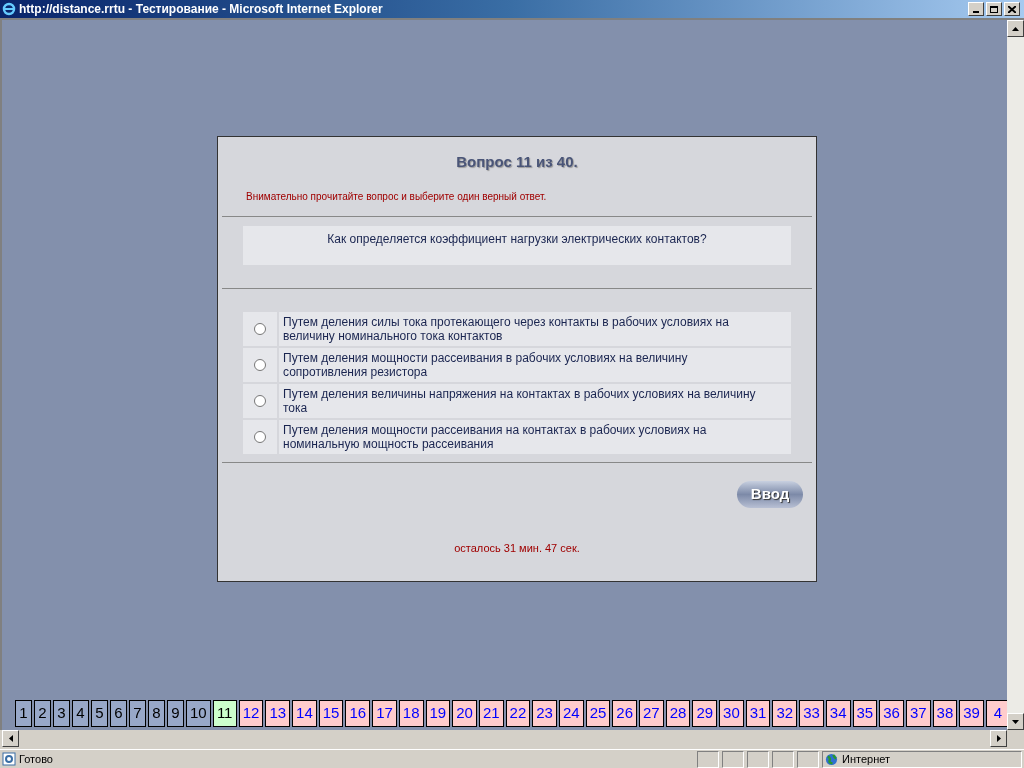  What do you see at coordinates (731, 713) in the screenshot?
I see `question-number-link: 30` at bounding box center [731, 713].